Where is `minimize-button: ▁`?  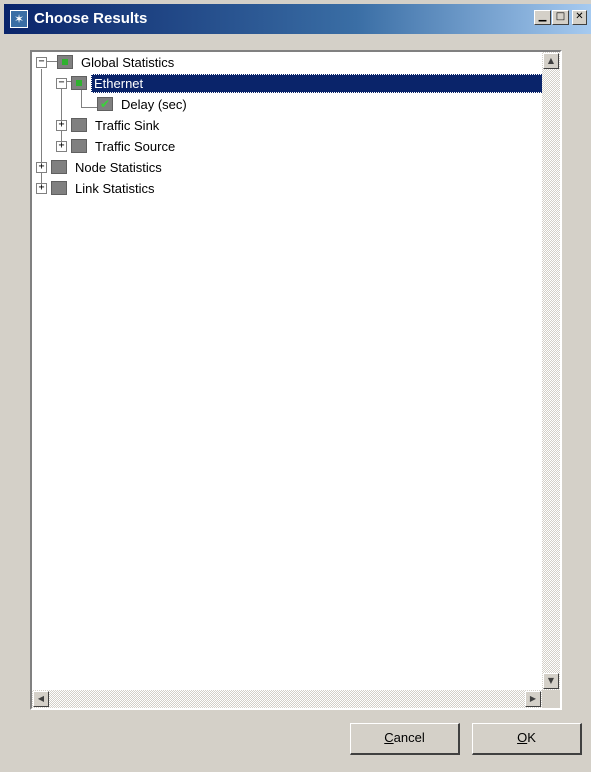 minimize-button: ▁ is located at coordinates (542, 17).